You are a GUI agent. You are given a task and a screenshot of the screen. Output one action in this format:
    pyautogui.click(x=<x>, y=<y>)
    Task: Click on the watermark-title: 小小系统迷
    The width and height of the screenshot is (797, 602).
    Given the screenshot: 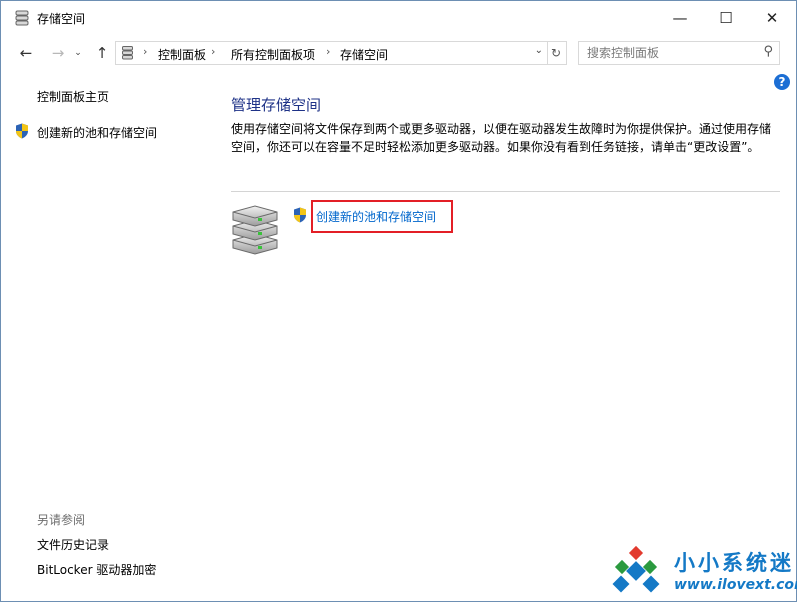 What is the action you would take?
    pyautogui.click(x=734, y=563)
    